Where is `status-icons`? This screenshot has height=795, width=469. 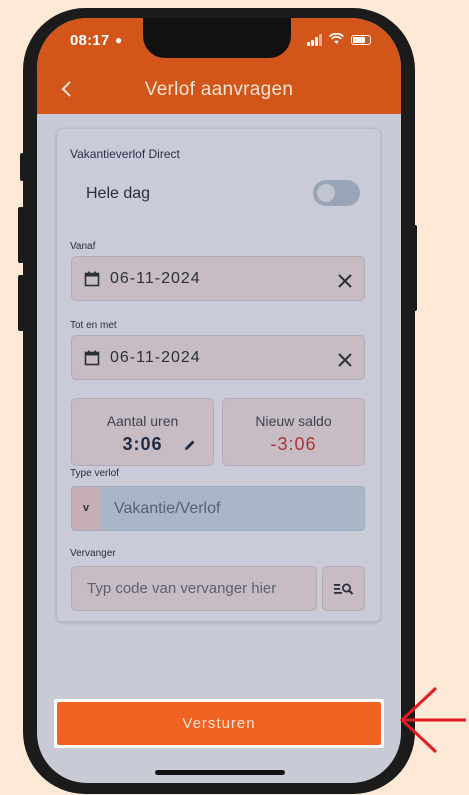 status-icons is located at coordinates (339, 39).